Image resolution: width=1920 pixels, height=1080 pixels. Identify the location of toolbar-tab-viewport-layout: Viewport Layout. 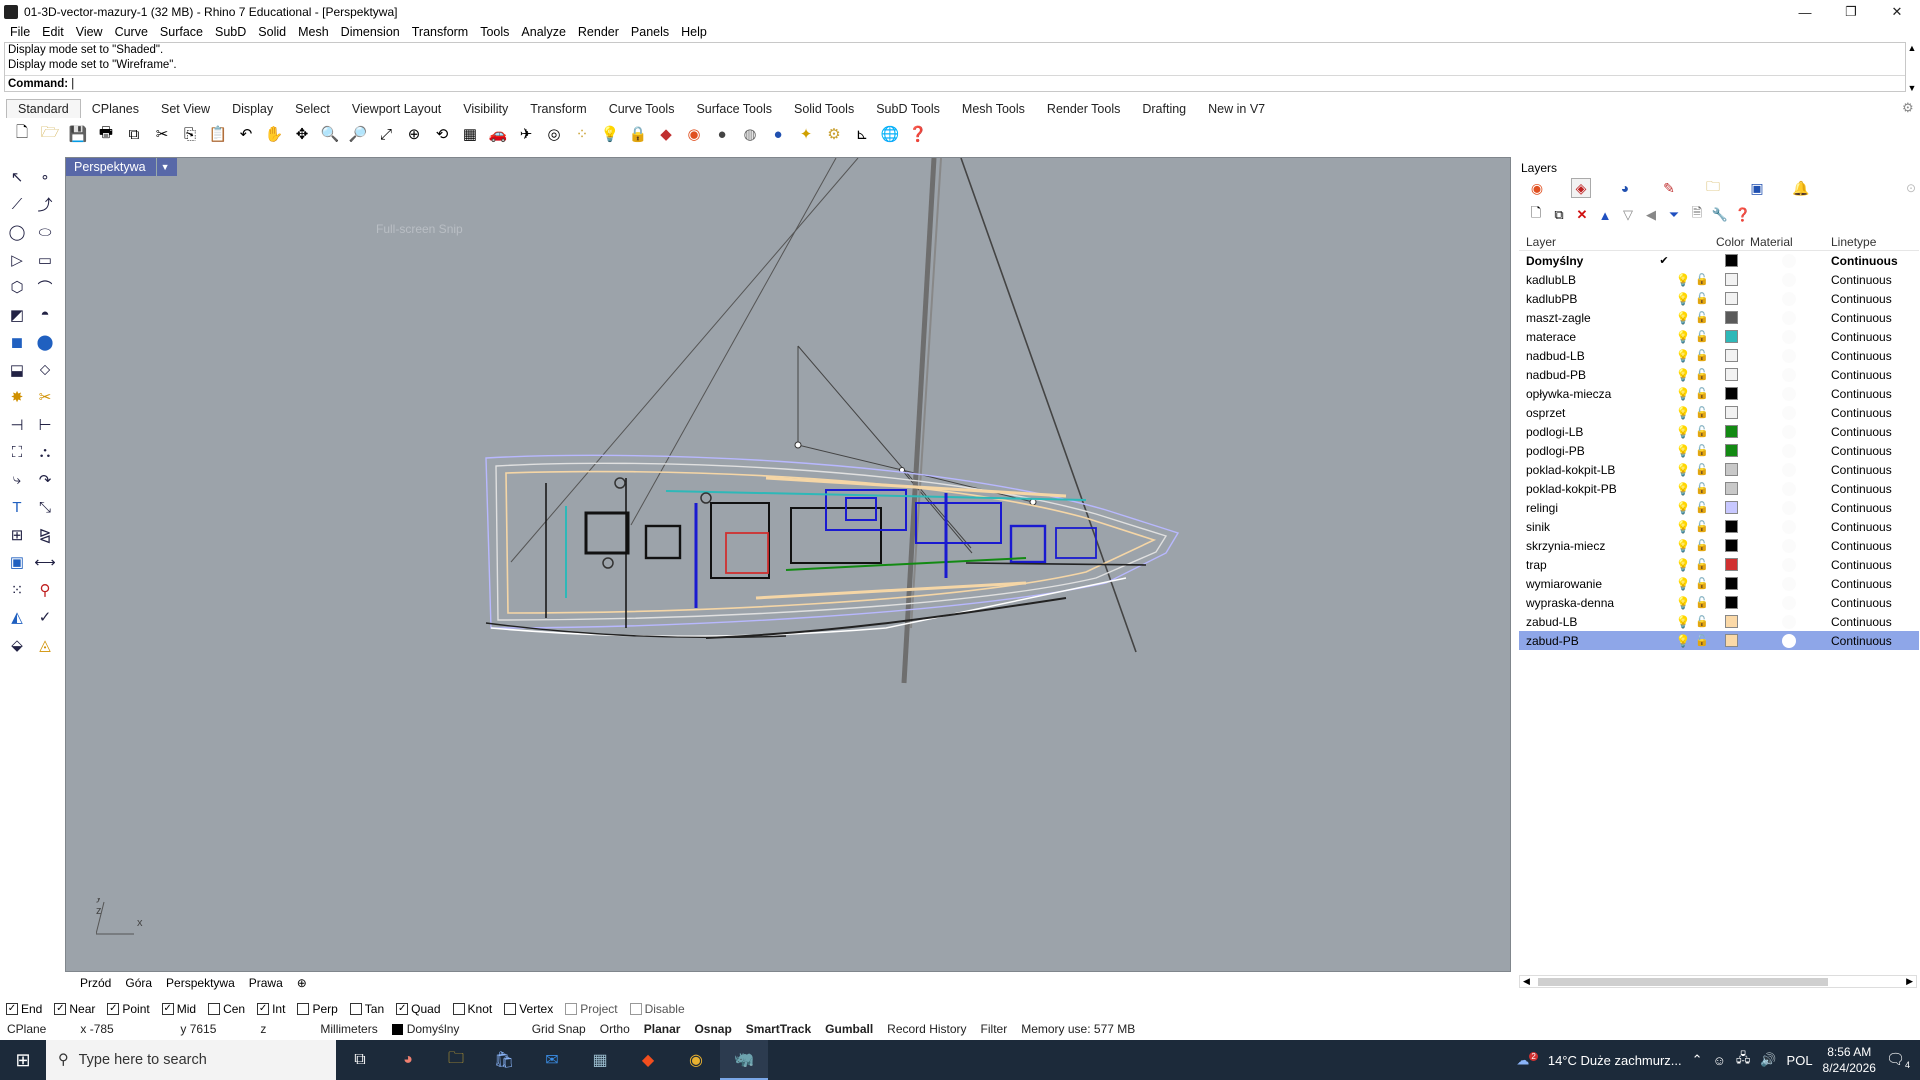
(396, 109).